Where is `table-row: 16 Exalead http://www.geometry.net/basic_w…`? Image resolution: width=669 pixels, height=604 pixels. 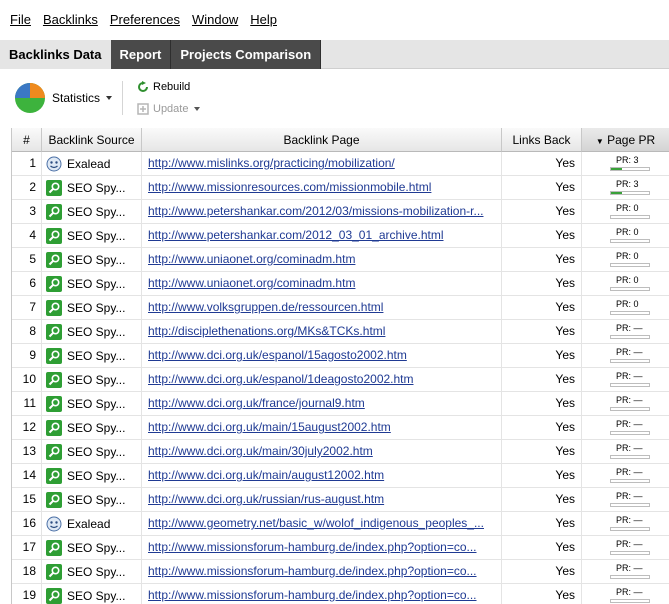
table-row: 16 Exalead http://www.geometry.net/basic_w… is located at coordinates (340, 524).